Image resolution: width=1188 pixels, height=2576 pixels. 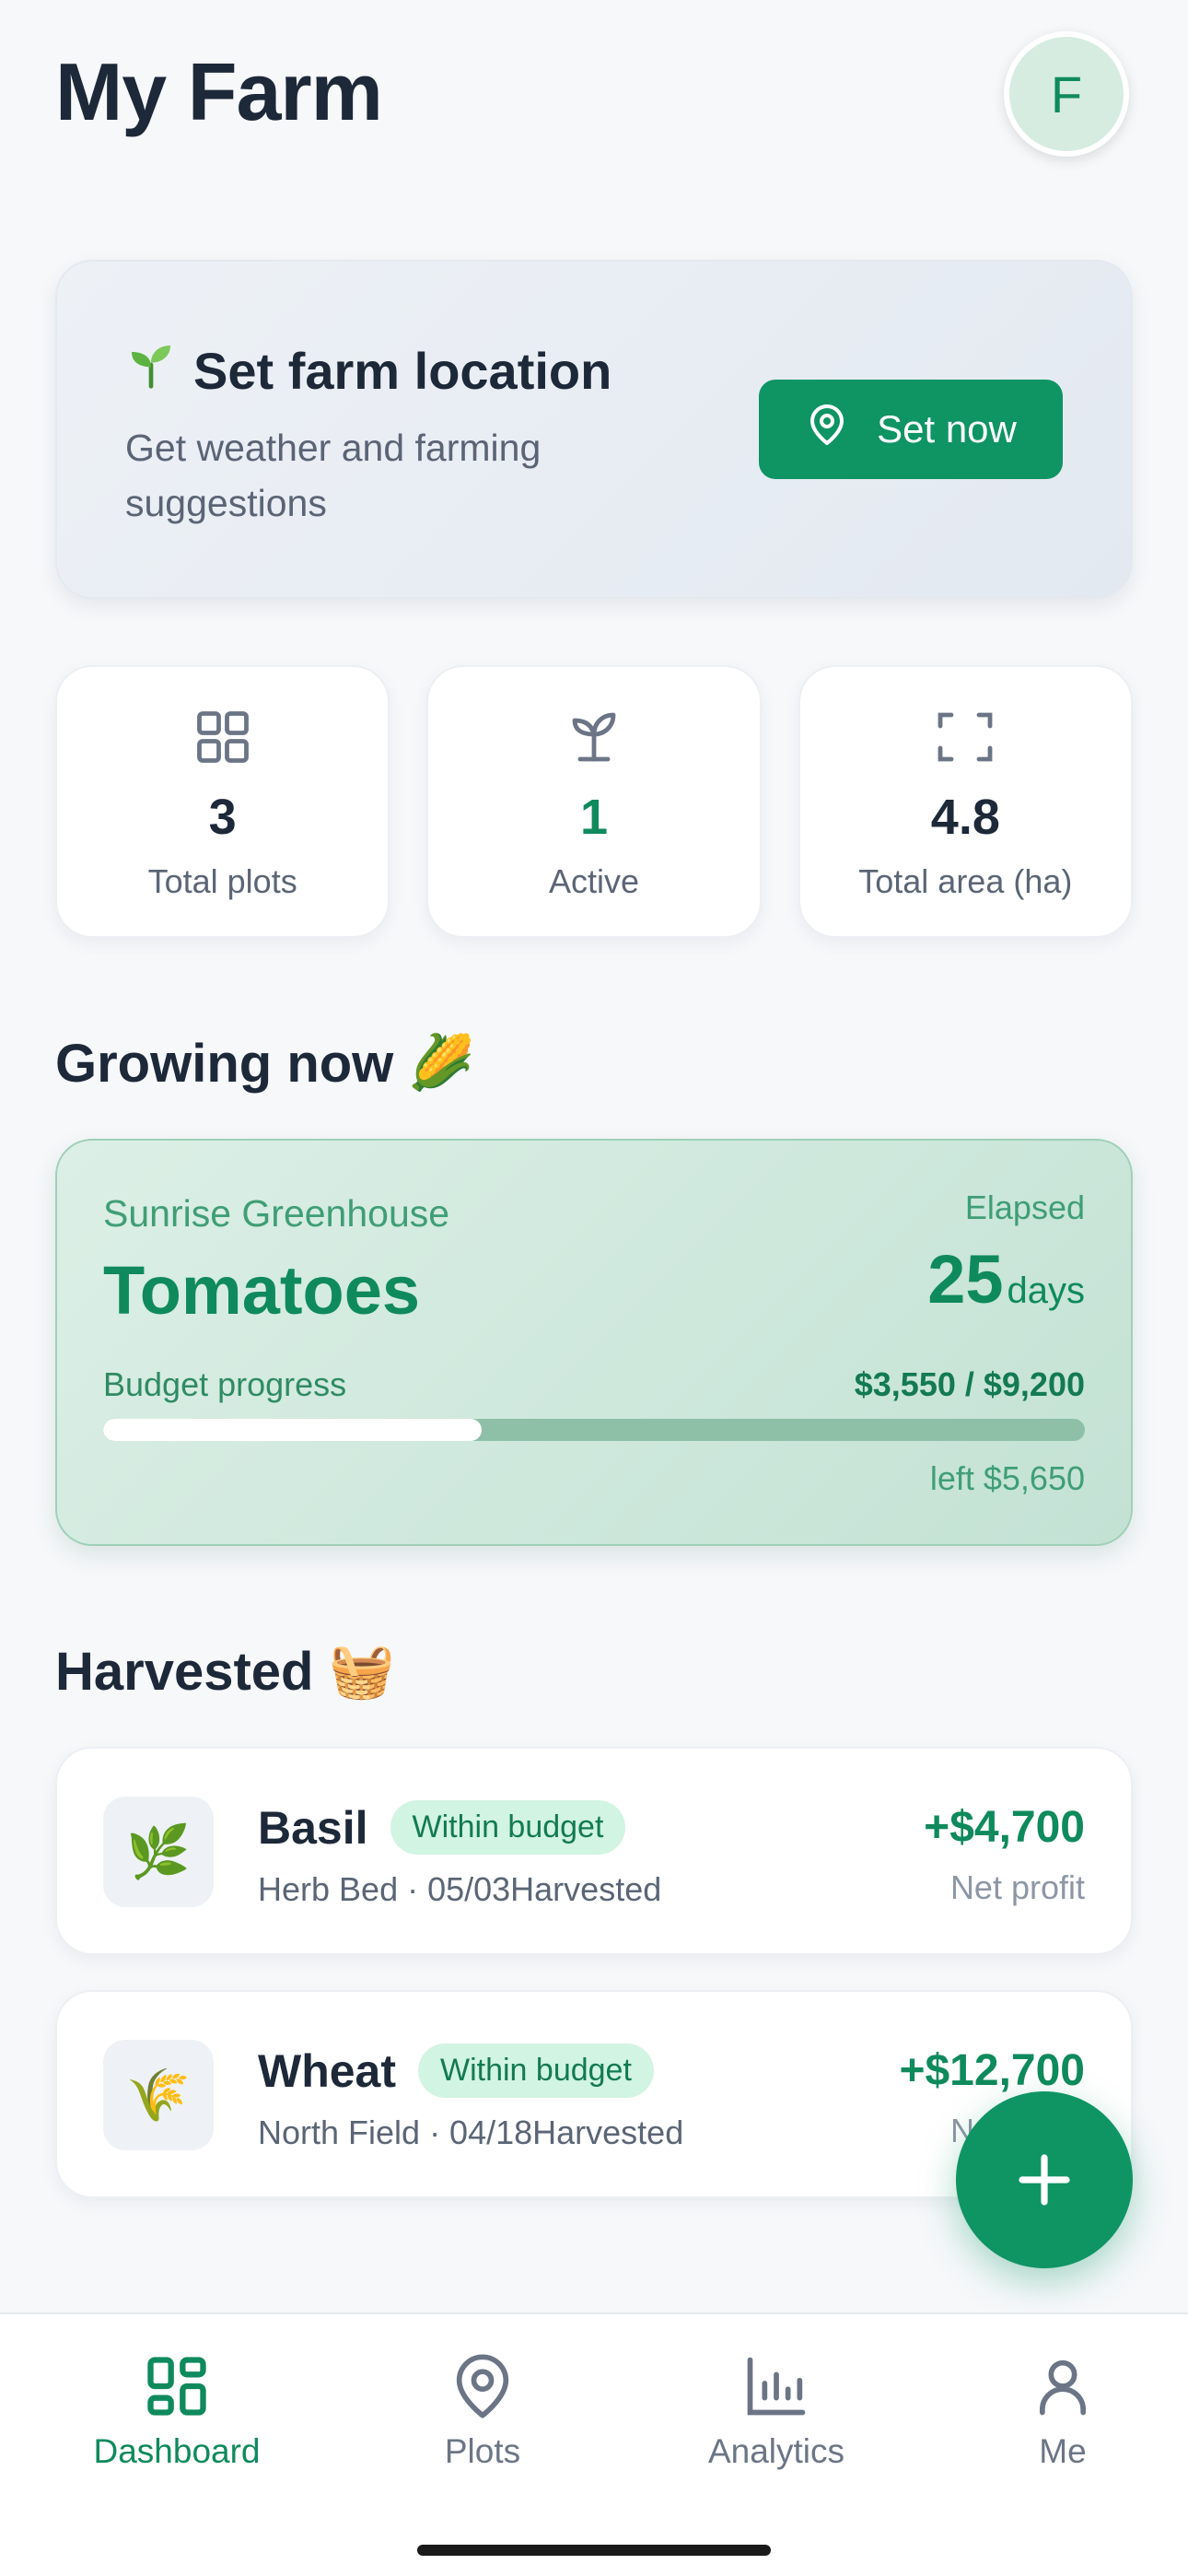 What do you see at coordinates (594, 817) in the screenshot?
I see `stat-value: 1` at bounding box center [594, 817].